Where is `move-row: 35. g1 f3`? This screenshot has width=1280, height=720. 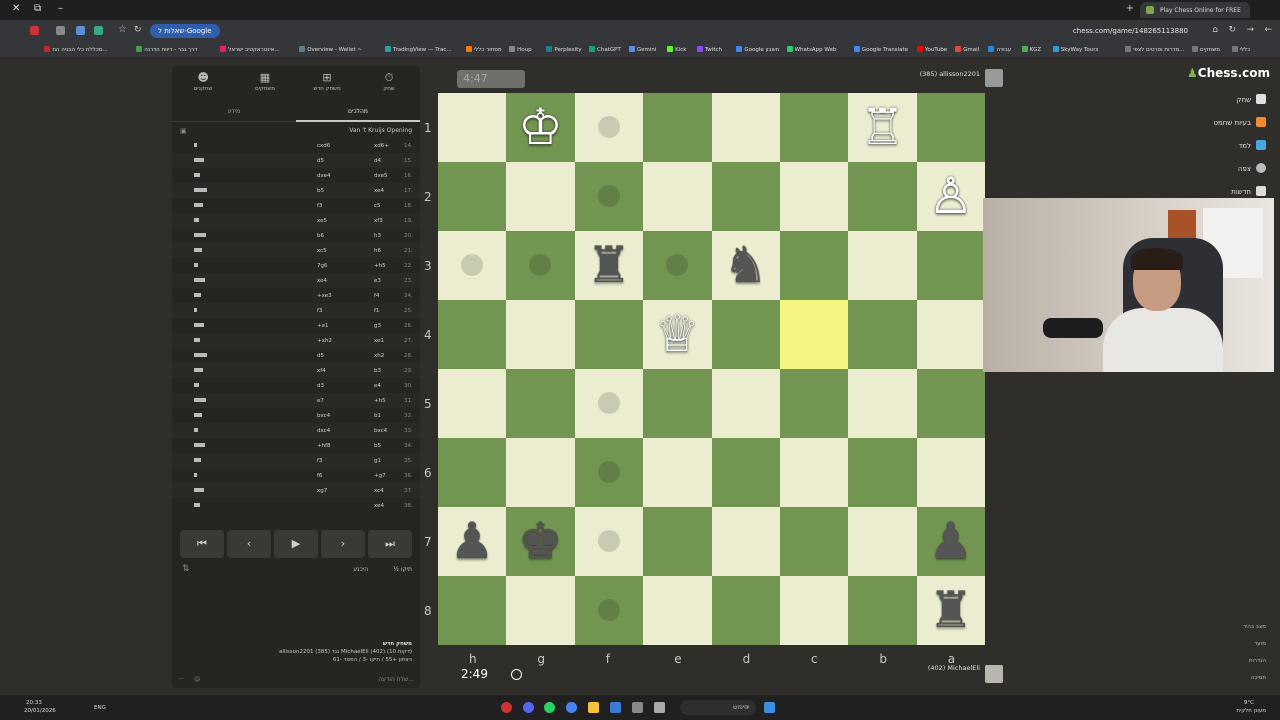
move-row: 35. g1 f3 is located at coordinates (296, 460).